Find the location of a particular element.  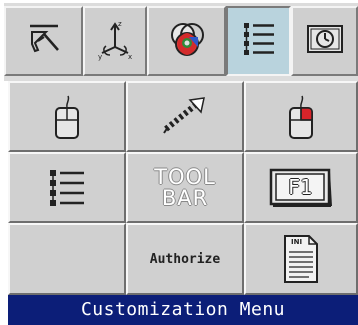

toolbar-button-axes: z y x is located at coordinates (115, 41).